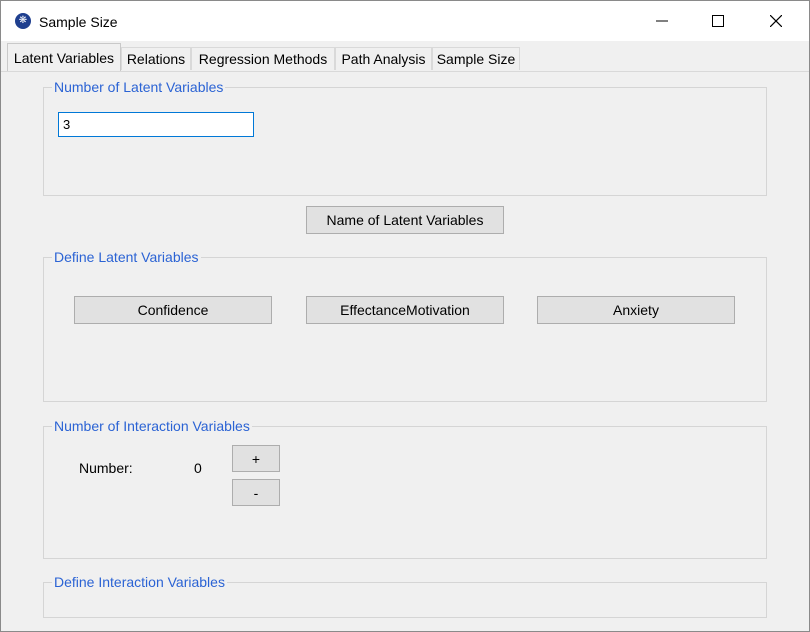  I want to click on define-interaction-legend: Define Interaction Variables, so click(139, 582).